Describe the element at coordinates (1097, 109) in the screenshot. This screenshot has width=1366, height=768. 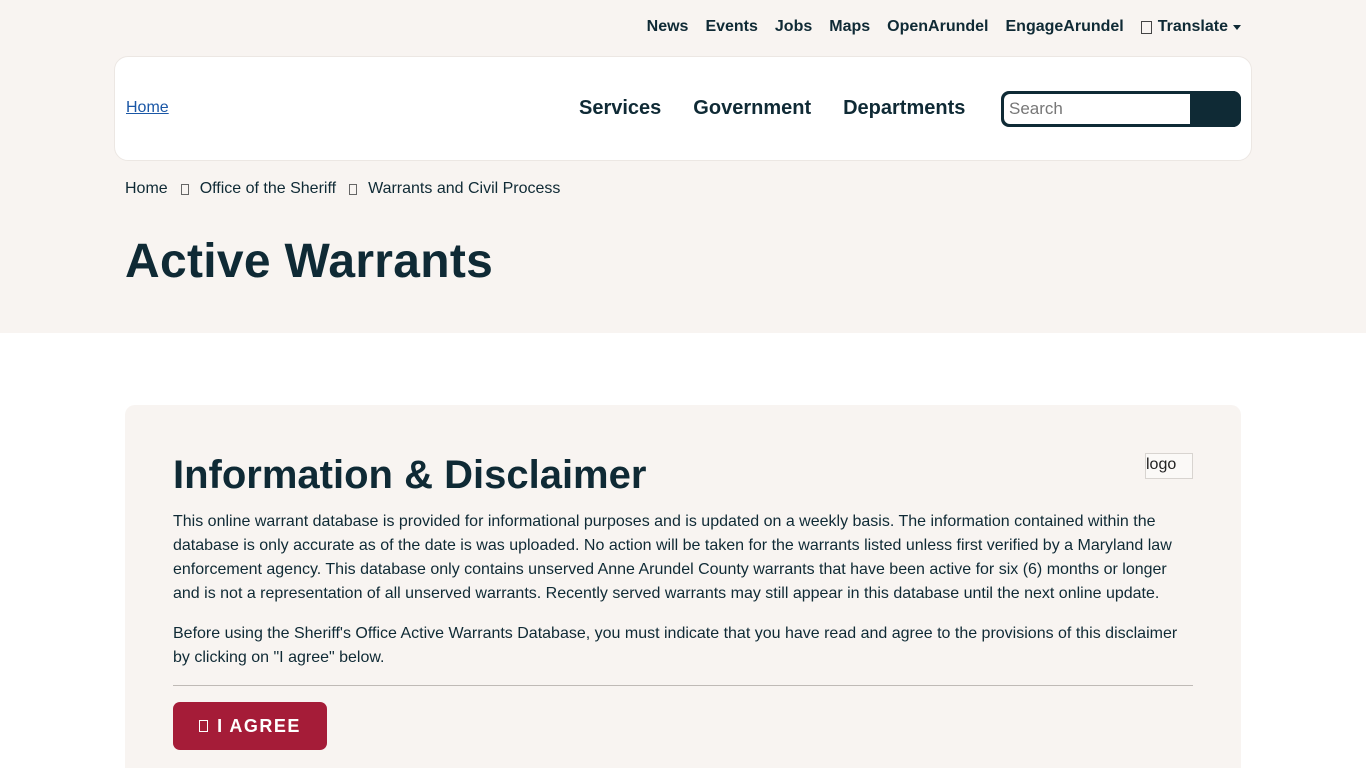
I see `search-input` at that location.